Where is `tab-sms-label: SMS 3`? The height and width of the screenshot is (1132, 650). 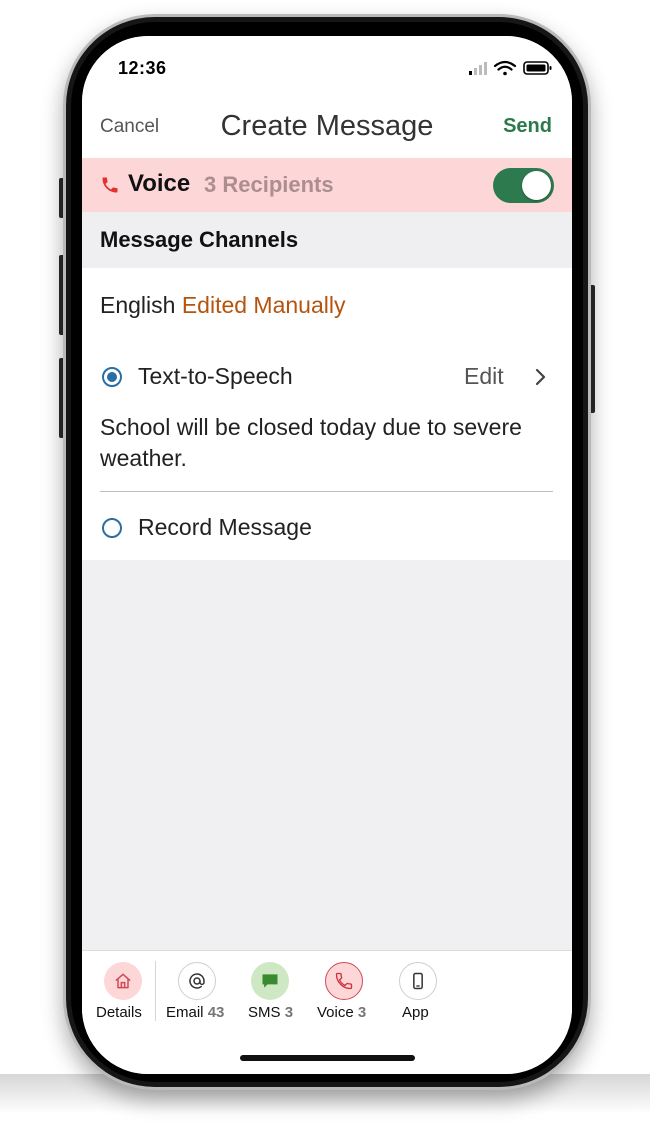 tab-sms-label: SMS 3 is located at coordinates (270, 1012).